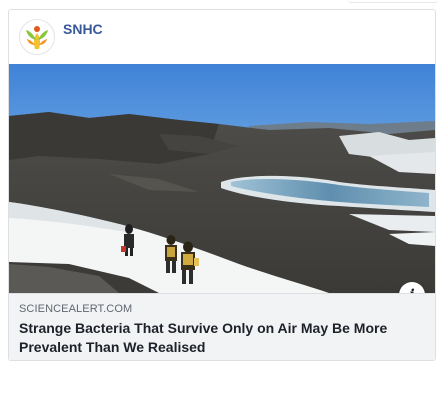 This screenshot has width=444, height=410. What do you see at coordinates (76, 309) in the screenshot?
I see `link-domain: SCIENCEALERT.COM` at bounding box center [76, 309].